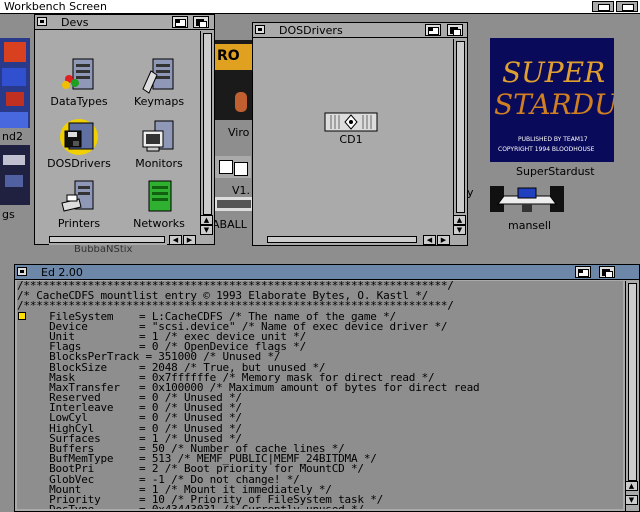 The width and height of the screenshot is (640, 512). Describe the element at coordinates (553, 139) in the screenshot. I see `stardust-art-publisher: PUBLISHED BY TEAM17` at that location.